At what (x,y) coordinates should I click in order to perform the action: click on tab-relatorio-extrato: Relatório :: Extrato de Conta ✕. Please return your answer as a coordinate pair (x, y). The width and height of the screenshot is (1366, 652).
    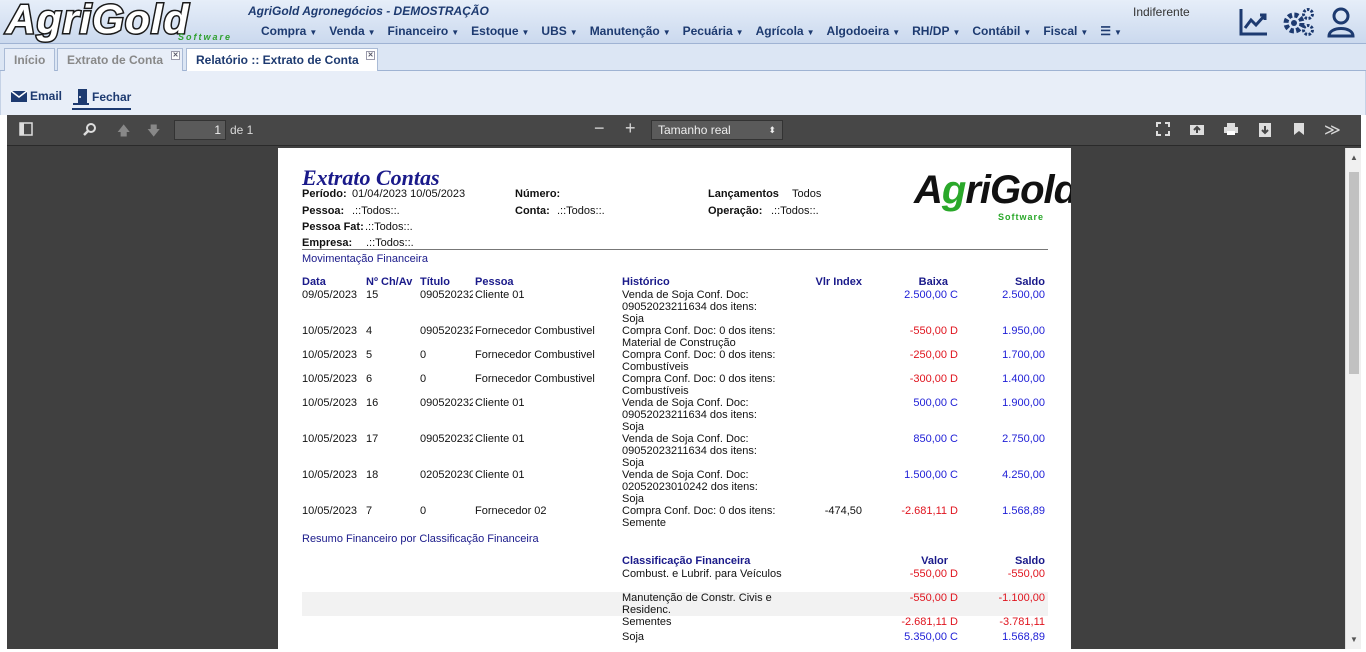
    Looking at the image, I should click on (282, 60).